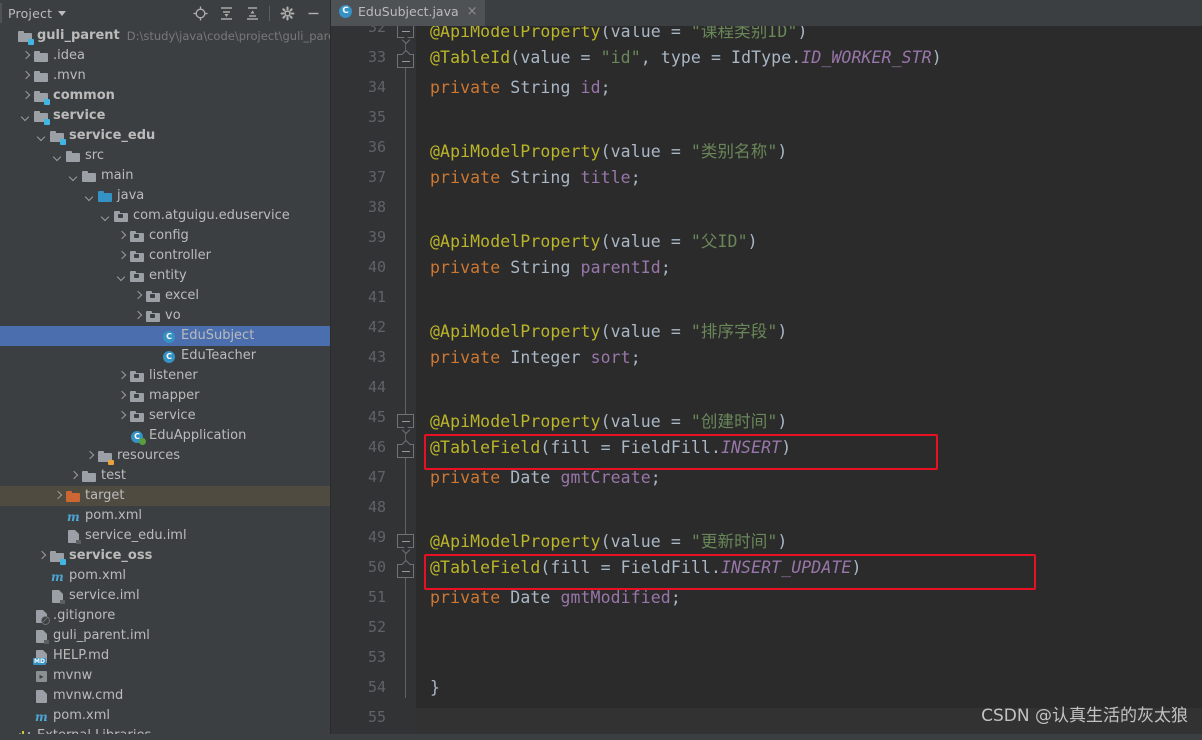 Image resolution: width=1202 pixels, height=740 pixels. Describe the element at coordinates (435, 687) in the screenshot. I see `code-line: }` at that location.